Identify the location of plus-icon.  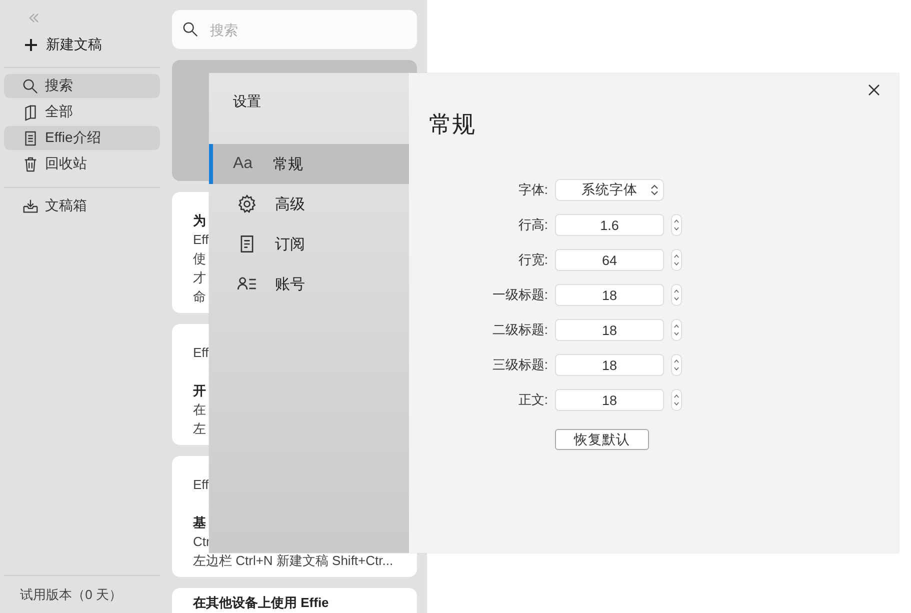
(31, 45).